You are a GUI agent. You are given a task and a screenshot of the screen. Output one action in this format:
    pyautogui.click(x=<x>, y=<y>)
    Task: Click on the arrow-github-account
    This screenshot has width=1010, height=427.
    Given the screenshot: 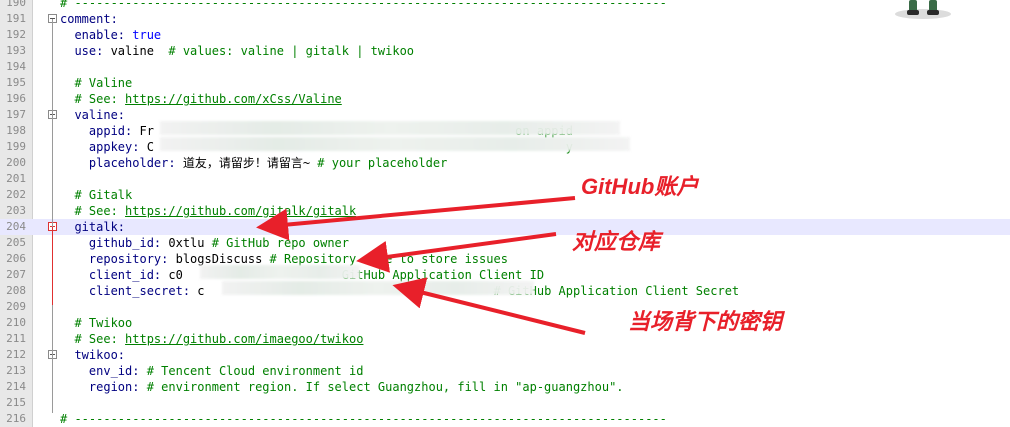 What is the action you would take?
    pyautogui.click(x=416, y=218)
    